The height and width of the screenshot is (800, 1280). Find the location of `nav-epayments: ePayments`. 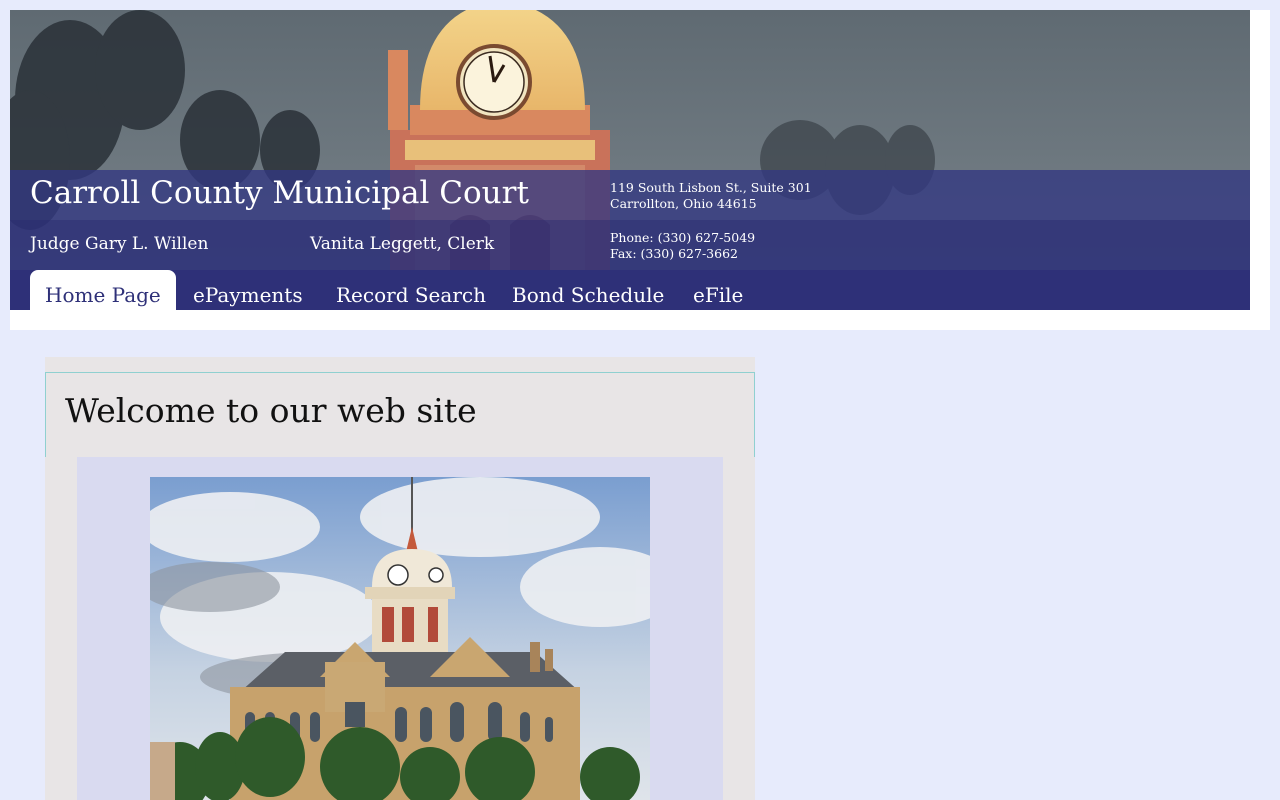

nav-epayments: ePayments is located at coordinates (248, 290).